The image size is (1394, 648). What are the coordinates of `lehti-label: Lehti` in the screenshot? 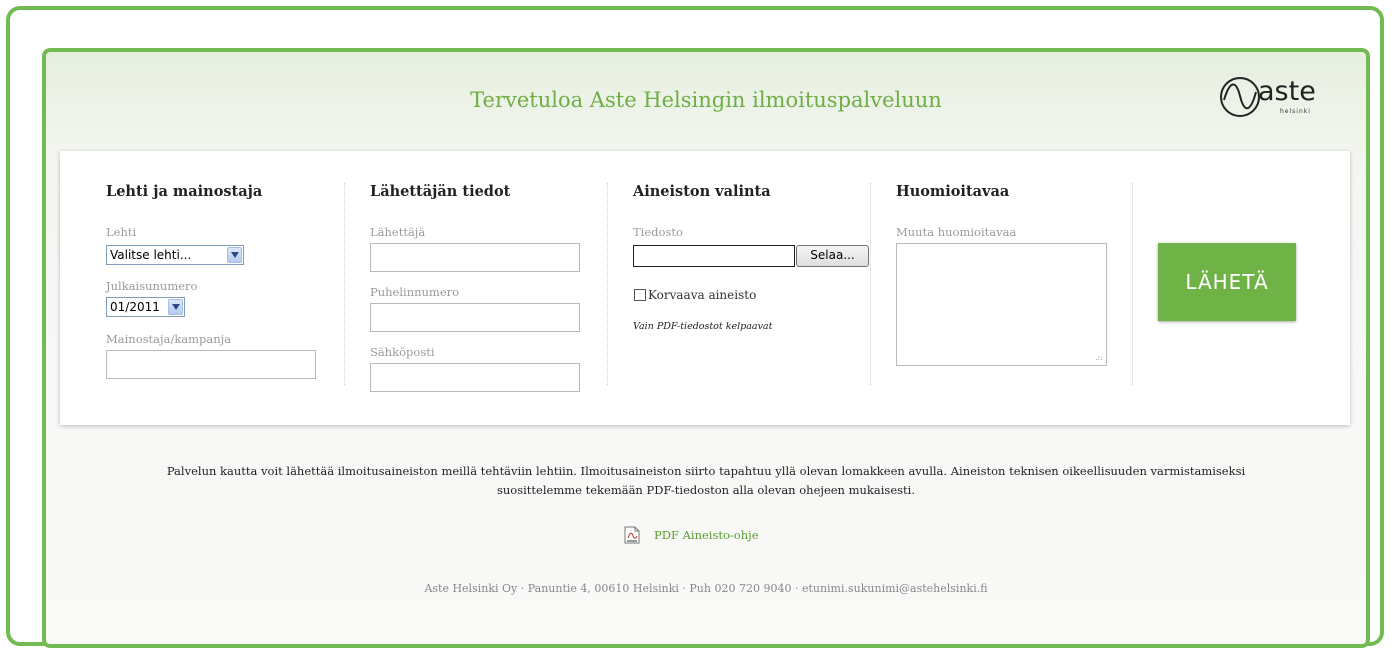 It's located at (121, 232).